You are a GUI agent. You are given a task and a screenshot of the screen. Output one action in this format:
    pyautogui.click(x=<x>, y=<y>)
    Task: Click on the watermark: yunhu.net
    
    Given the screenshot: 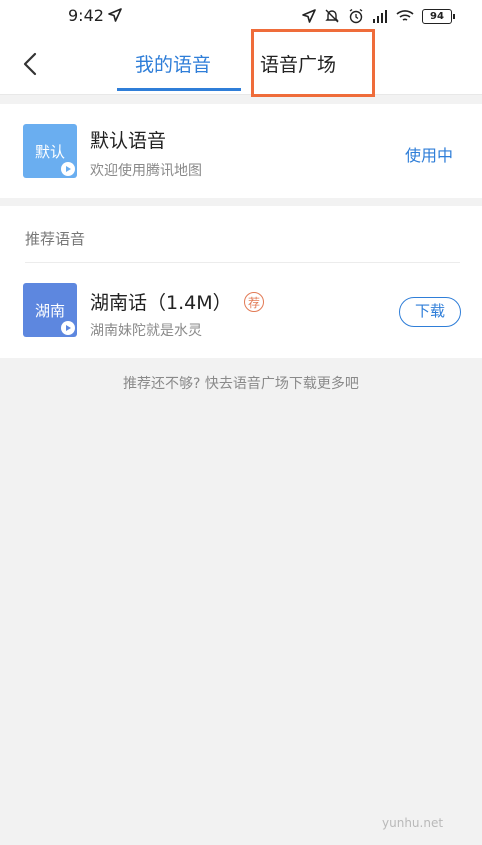 What is the action you would take?
    pyautogui.click(x=413, y=823)
    